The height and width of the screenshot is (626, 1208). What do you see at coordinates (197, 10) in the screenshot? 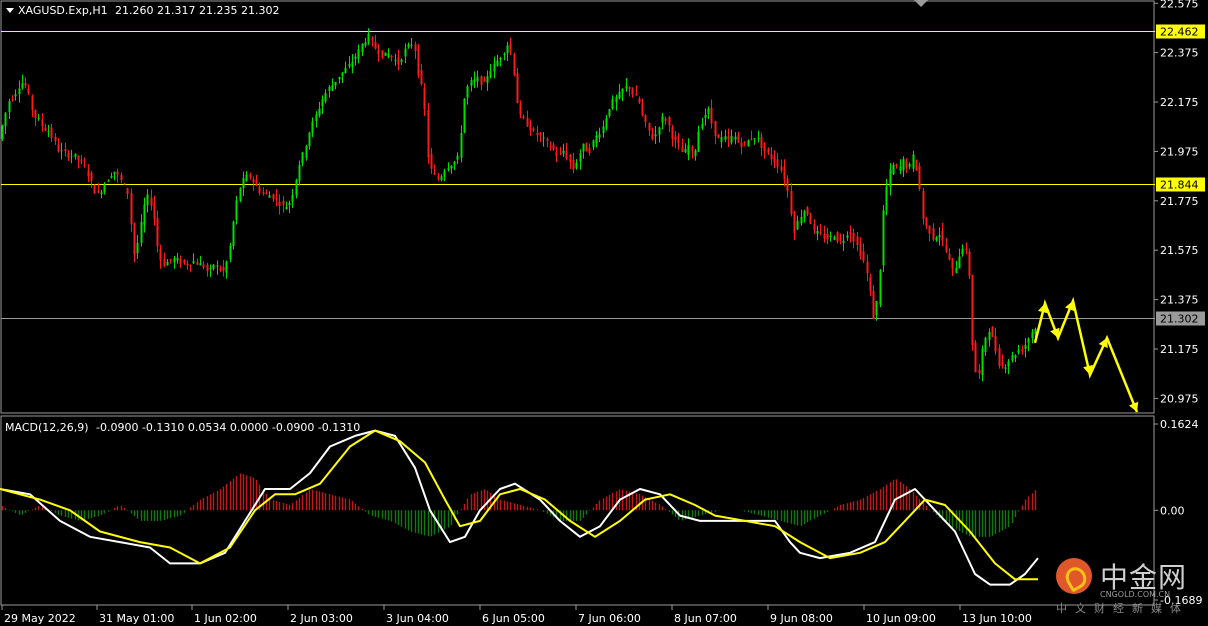
I see `ohlc-readout: 21.260 21.317 21.235 21.302` at bounding box center [197, 10].